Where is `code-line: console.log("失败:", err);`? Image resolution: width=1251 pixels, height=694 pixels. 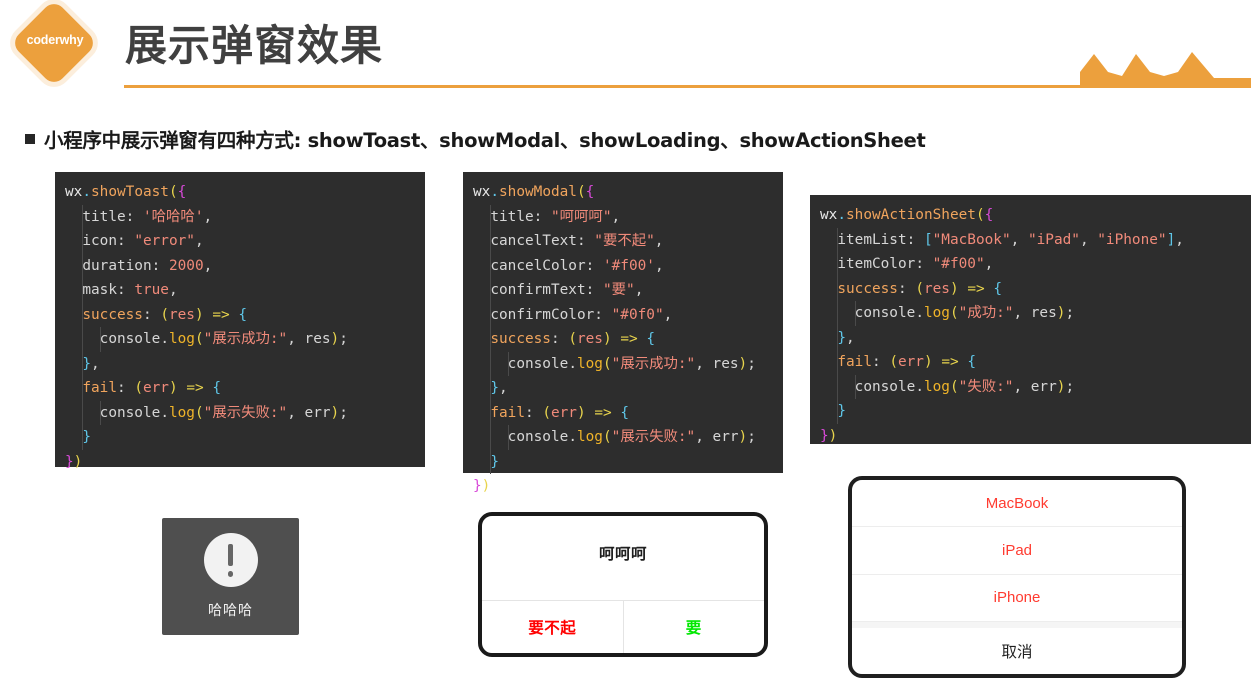 code-line: console.log("失败:", err); is located at coordinates (1035, 386).